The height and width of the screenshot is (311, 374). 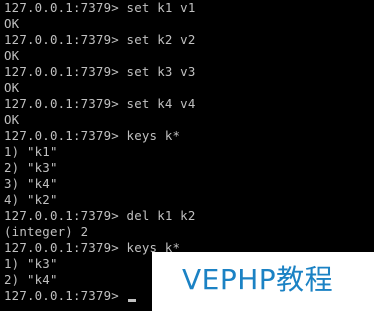 I want to click on terminal-line-del: 127.0.0.1:7379> del k1 k2, so click(x=100, y=215).